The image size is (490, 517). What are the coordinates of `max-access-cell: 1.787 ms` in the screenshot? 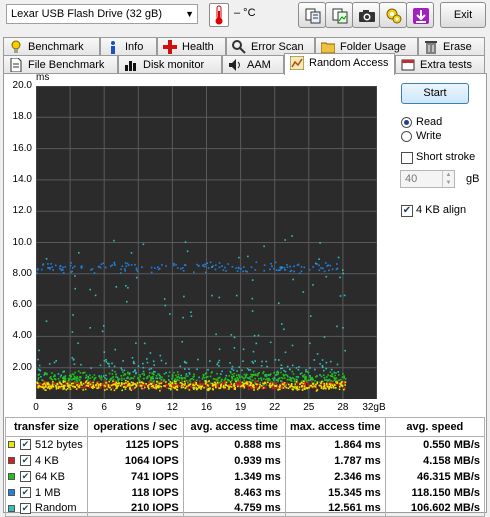 It's located at (335, 460).